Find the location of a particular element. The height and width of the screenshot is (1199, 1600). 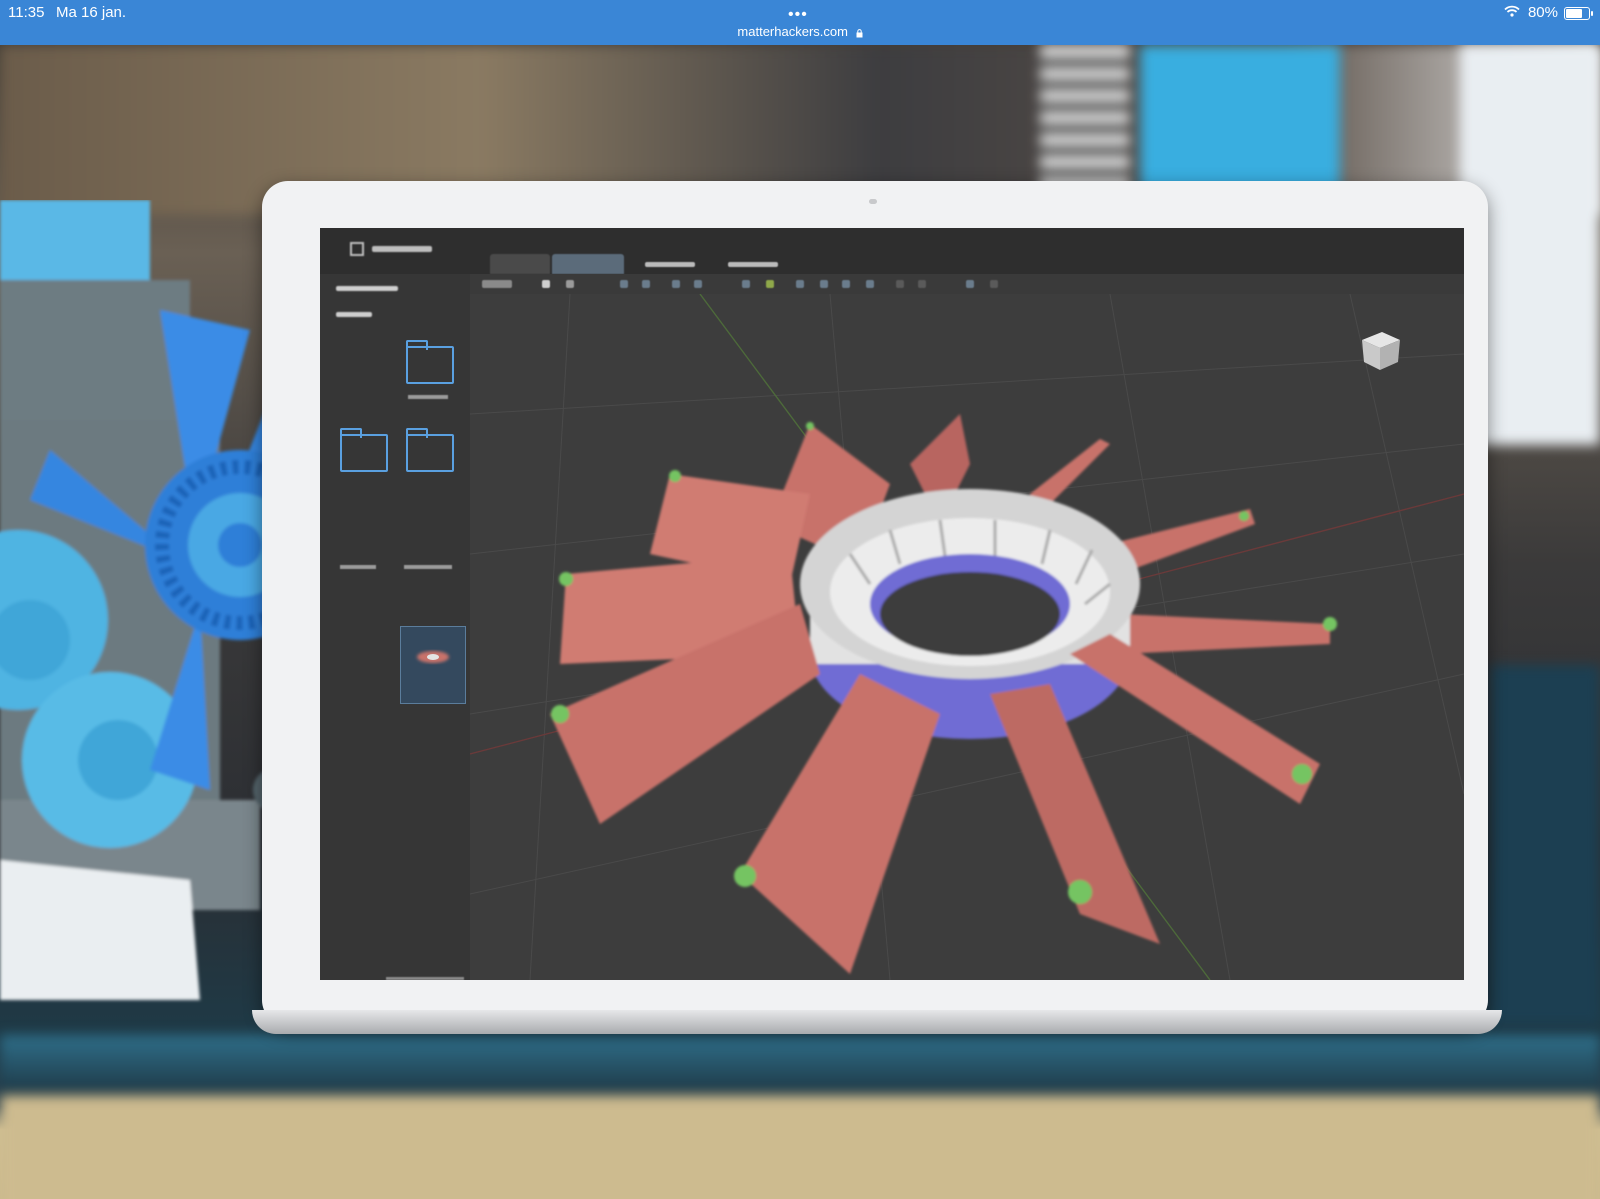

undo-icon is located at coordinates (570, 284).